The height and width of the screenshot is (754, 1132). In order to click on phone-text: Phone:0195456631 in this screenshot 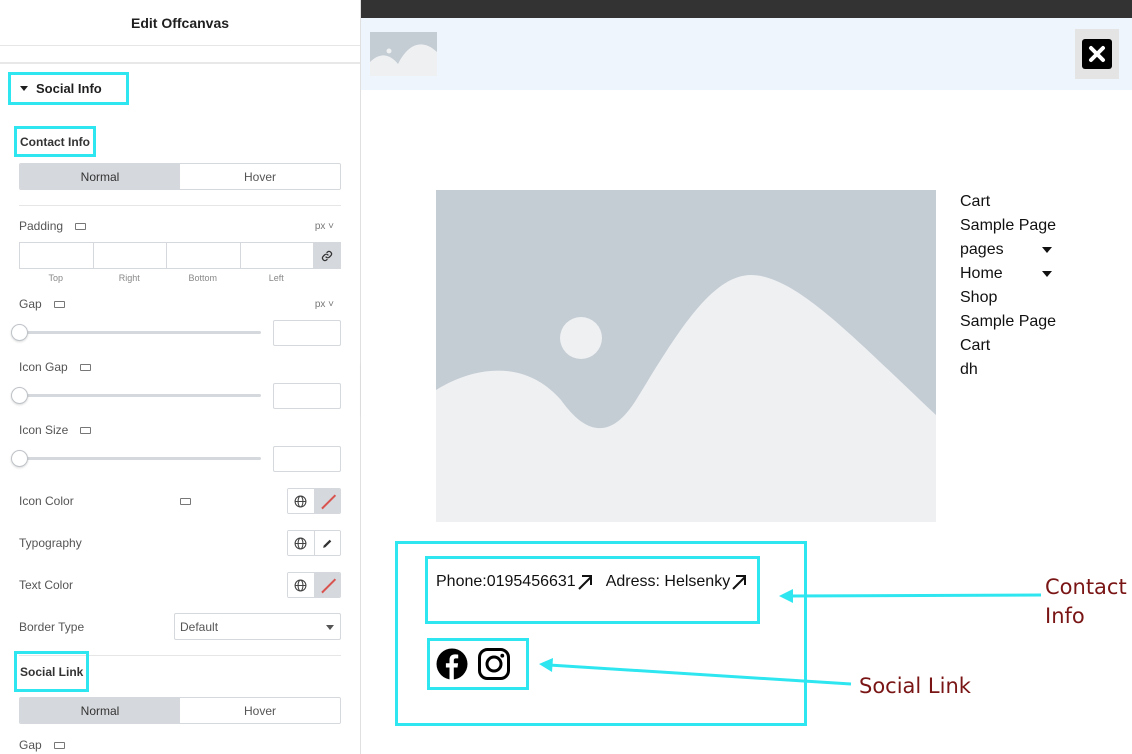, I will do `click(506, 581)`.